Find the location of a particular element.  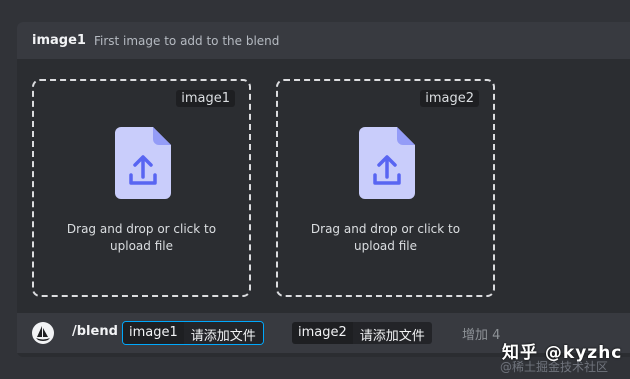

option-description: First image to add to the blend is located at coordinates (186, 40).